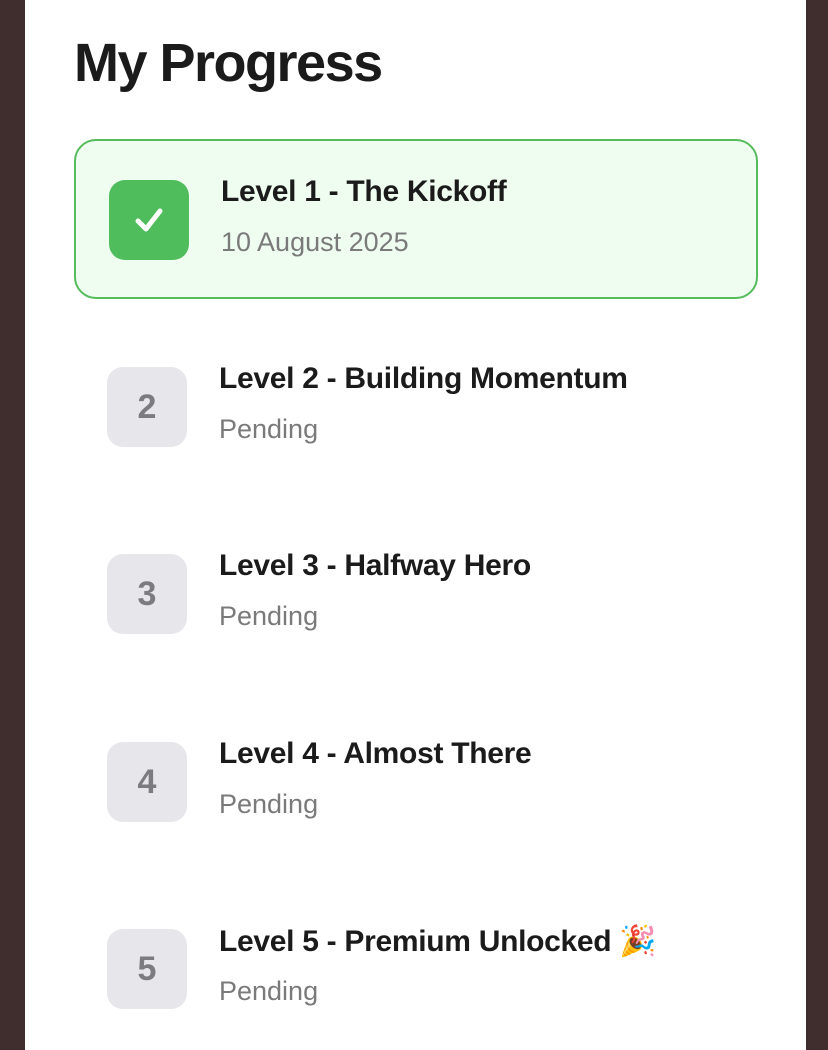 This screenshot has height=1050, width=828. Describe the element at coordinates (147, 407) in the screenshot. I see `level-badge-2: 2` at that location.